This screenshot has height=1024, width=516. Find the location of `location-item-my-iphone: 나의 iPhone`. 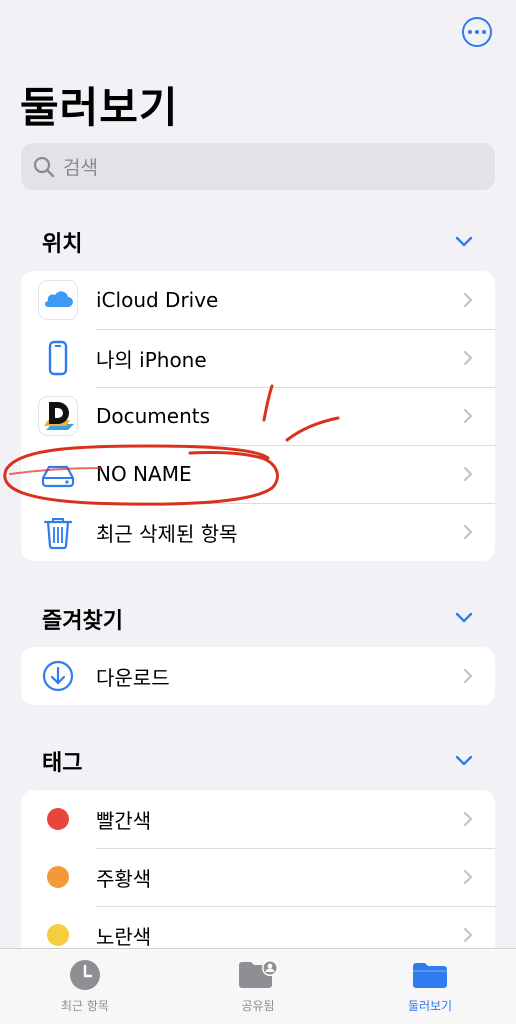

location-item-my-iphone: 나의 iPhone is located at coordinates (258, 358).